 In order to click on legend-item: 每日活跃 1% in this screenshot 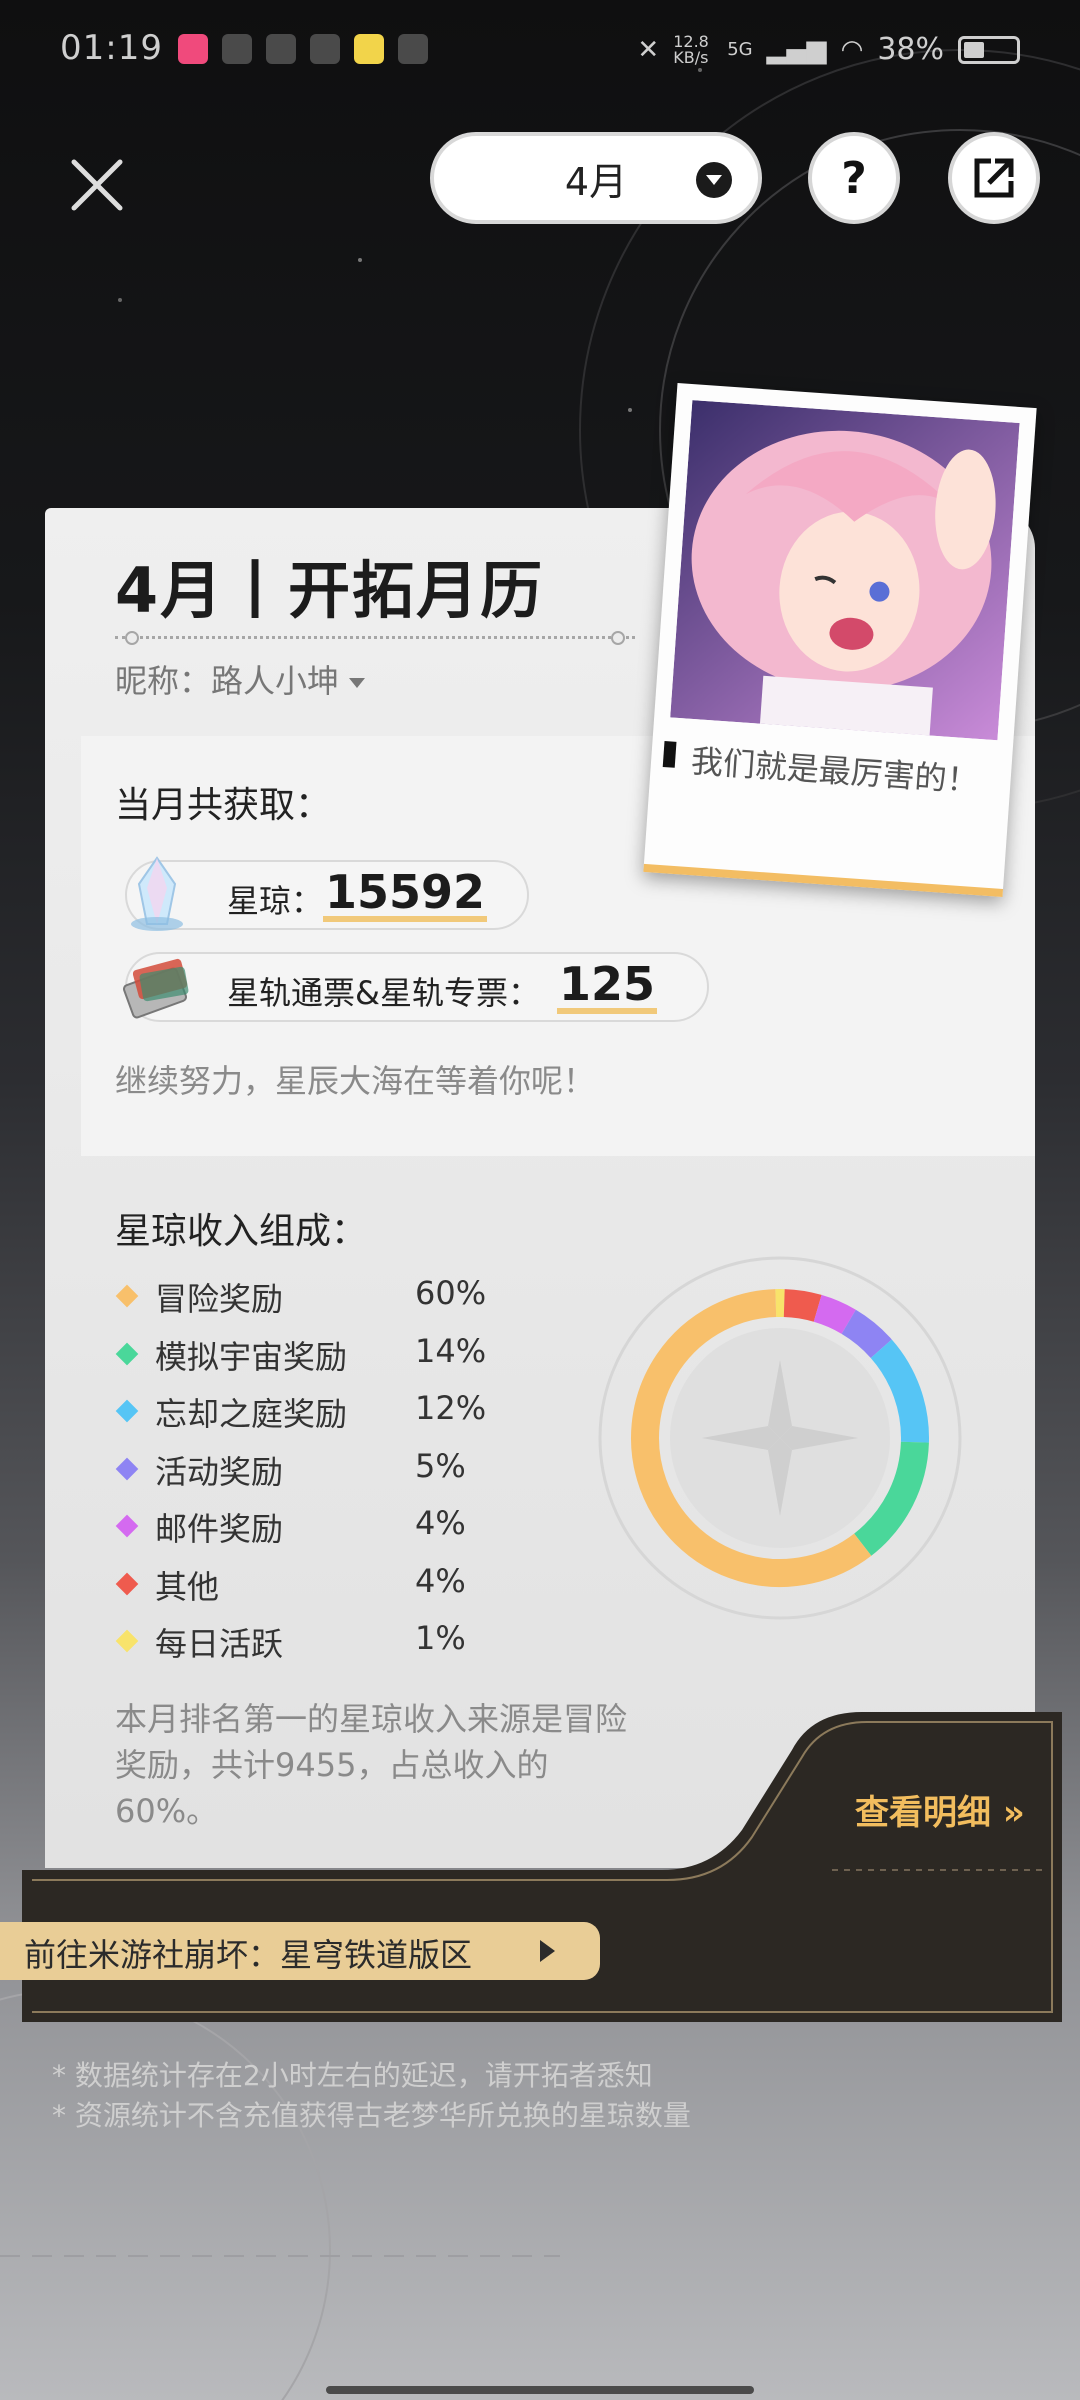, I will do `click(325, 1648)`.